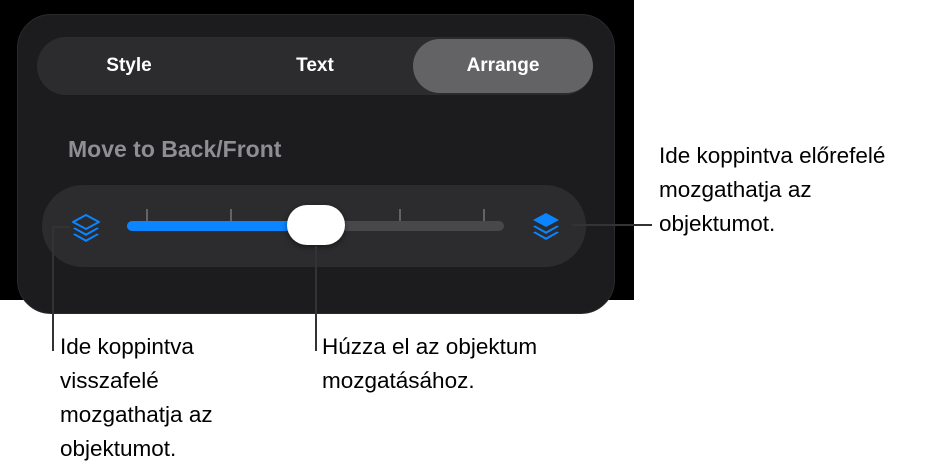 This screenshot has width=952, height=468. I want to click on callout-back-line: objektumot., so click(118, 448).